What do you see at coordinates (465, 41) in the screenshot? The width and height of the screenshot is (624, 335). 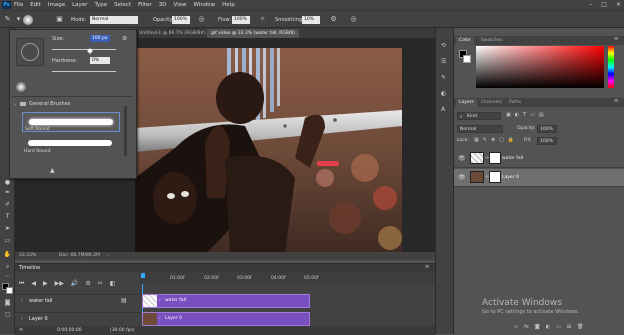 I see `tab-color: Color` at bounding box center [465, 41].